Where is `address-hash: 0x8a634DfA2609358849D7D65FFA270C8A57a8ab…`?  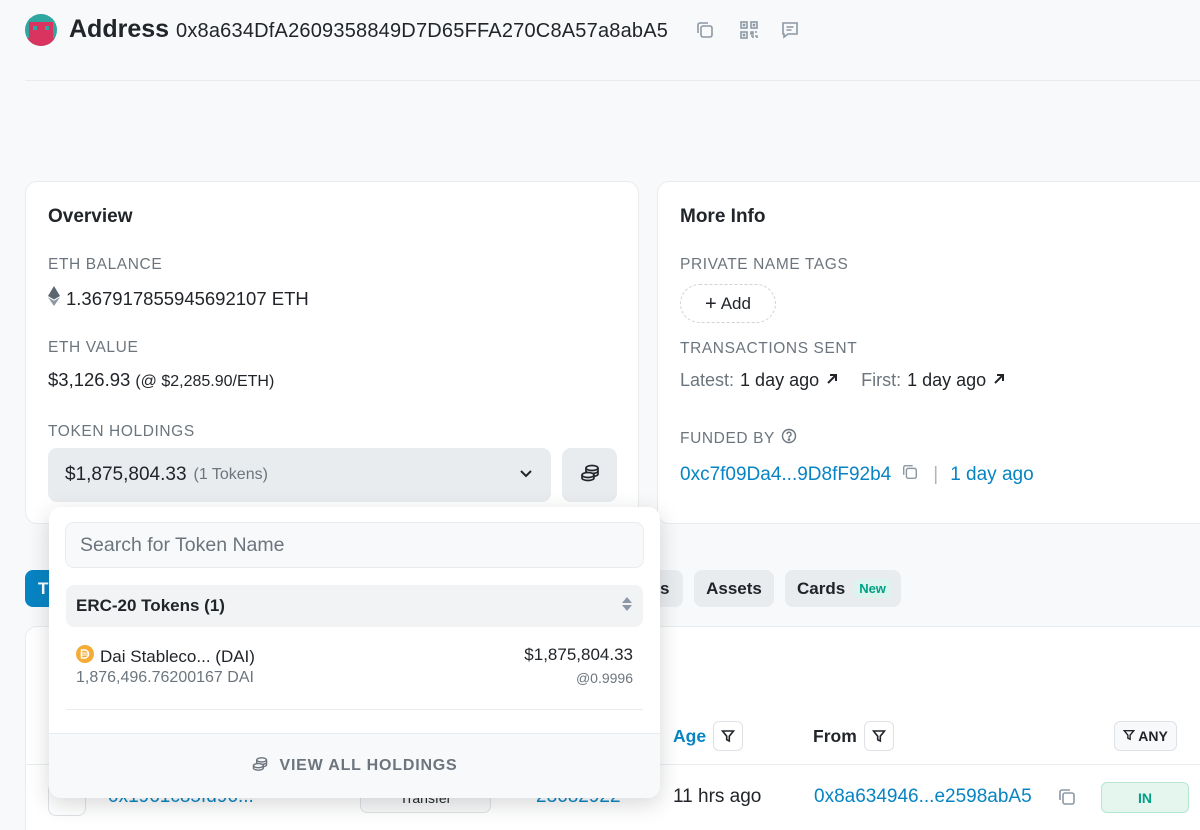 address-hash: 0x8a634DfA2609358849D7D65FFA270C8A57a8ab… is located at coordinates (422, 31).